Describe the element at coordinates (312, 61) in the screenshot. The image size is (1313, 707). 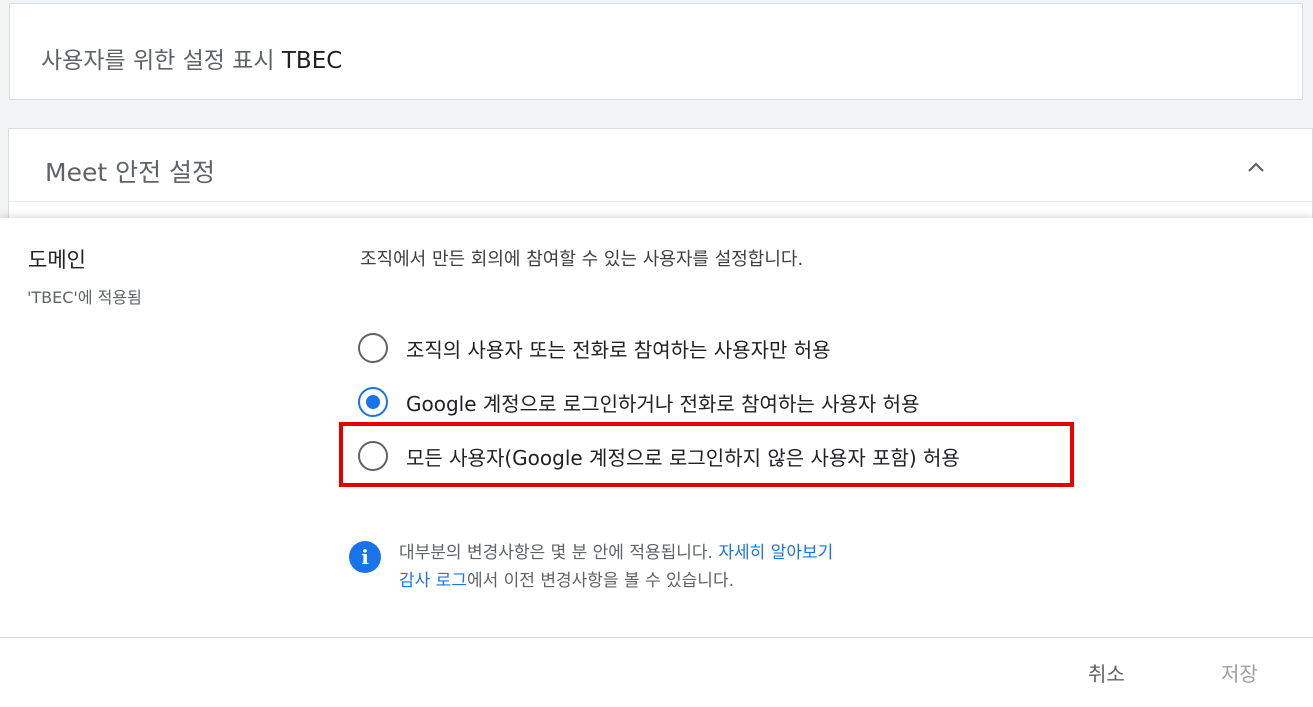
I see `org-name: TBEC` at that location.